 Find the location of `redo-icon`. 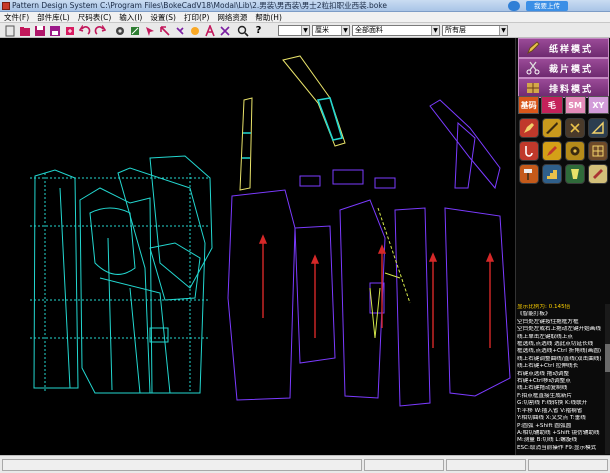

redo-icon is located at coordinates (99, 30).